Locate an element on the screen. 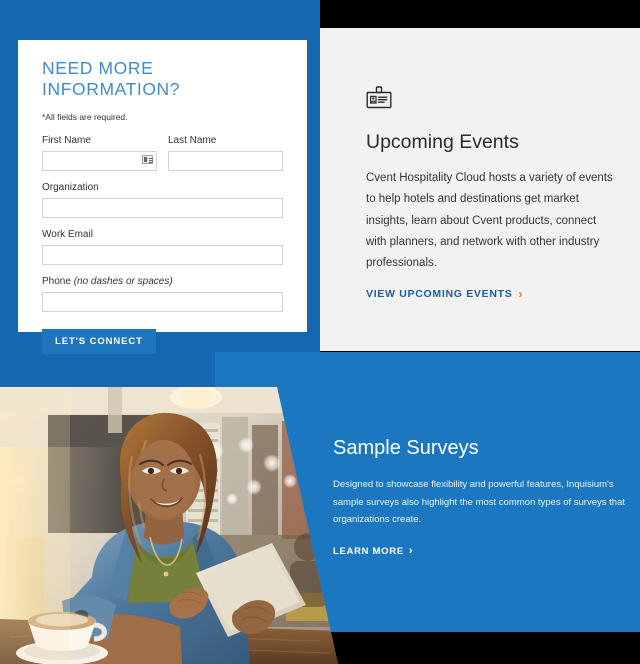  autofill-contact-card-icon is located at coordinates (147, 159).